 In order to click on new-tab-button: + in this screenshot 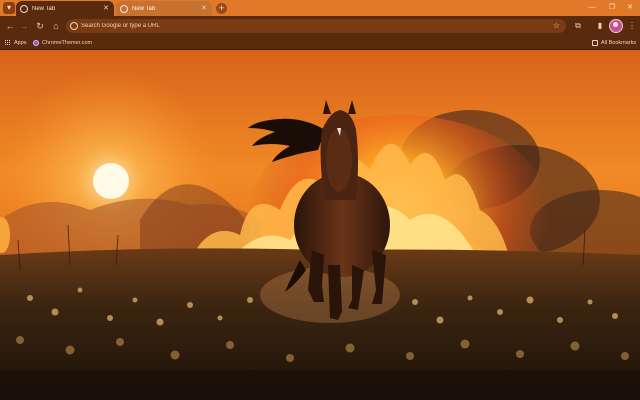, I will do `click(221, 8)`.